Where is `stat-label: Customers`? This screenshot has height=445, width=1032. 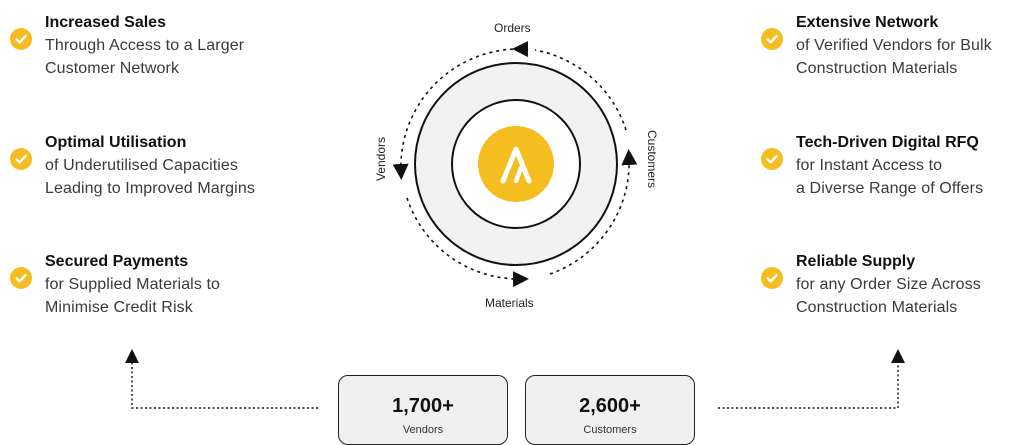 stat-label: Customers is located at coordinates (610, 430).